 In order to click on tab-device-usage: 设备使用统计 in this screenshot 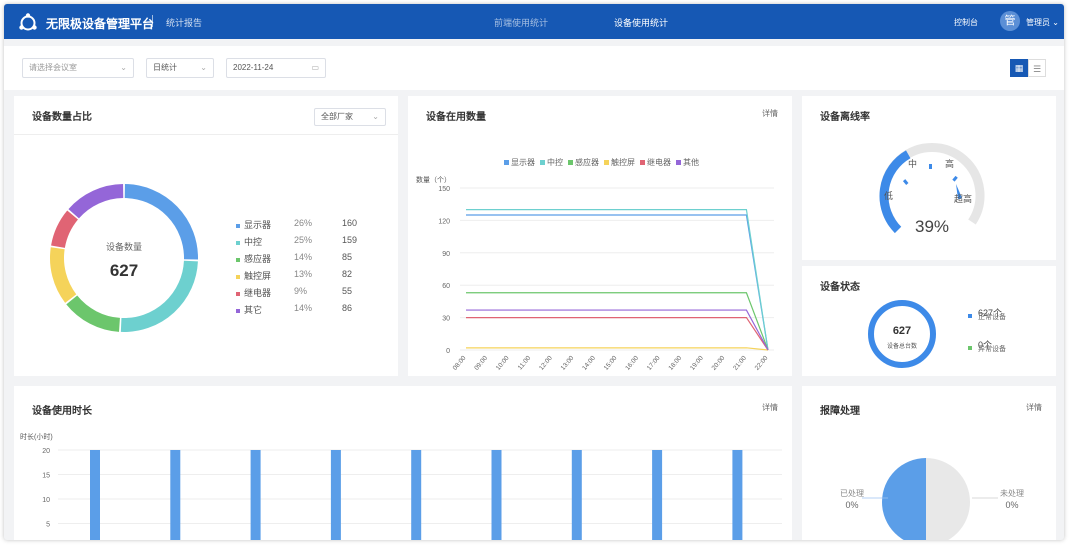, I will do `click(641, 22)`.